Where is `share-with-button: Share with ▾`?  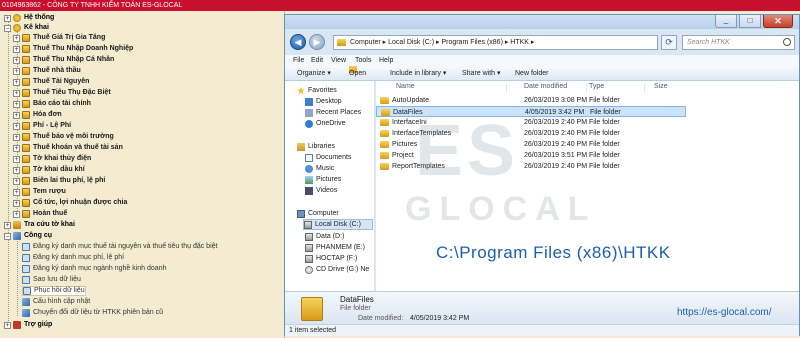
share-with-button: Share with ▾ is located at coordinates (481, 73).